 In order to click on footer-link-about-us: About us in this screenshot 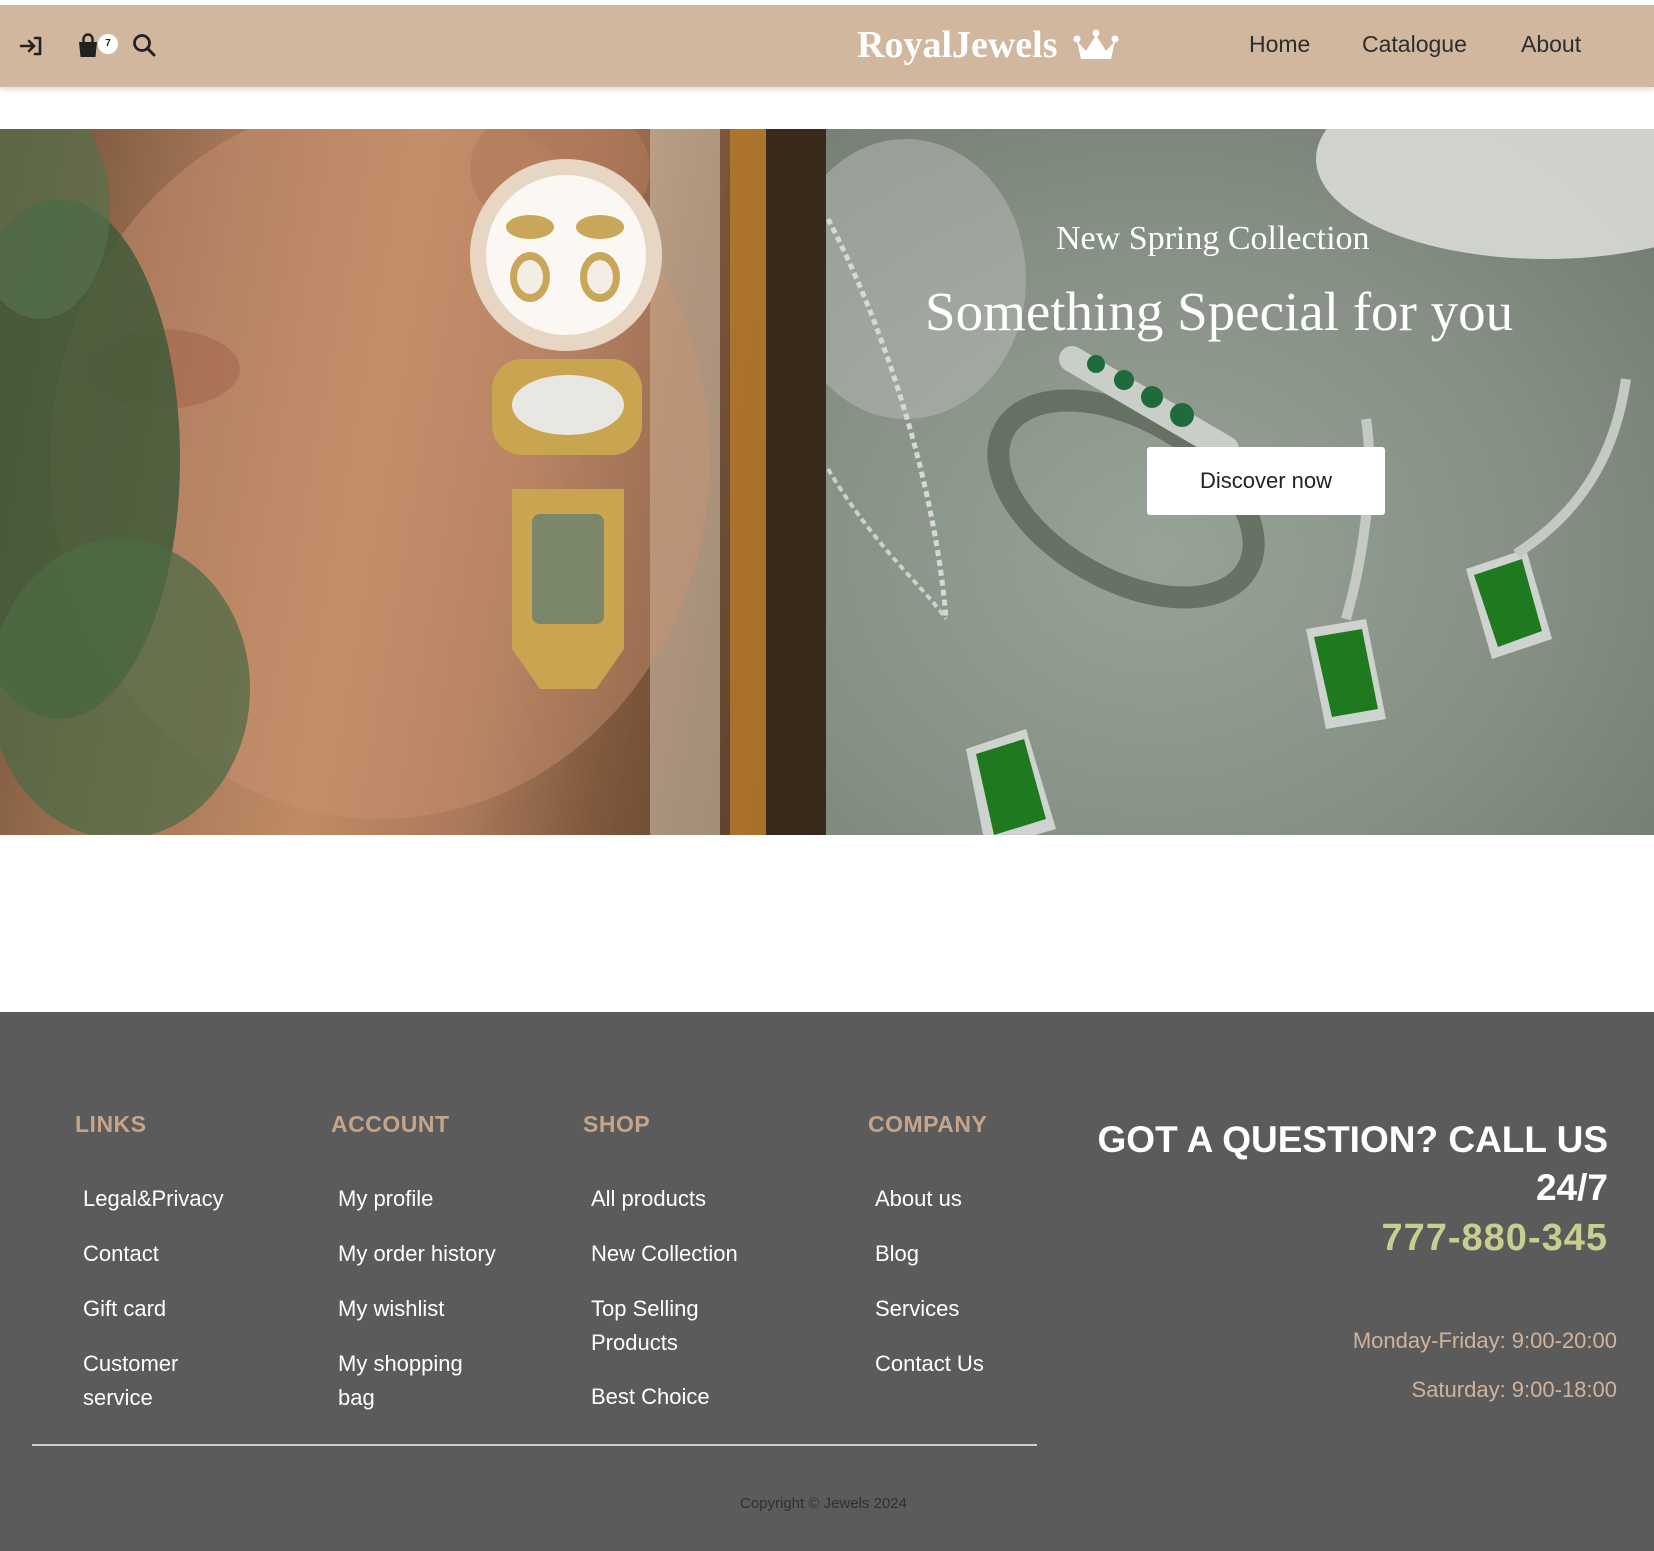, I will do `click(918, 1199)`.